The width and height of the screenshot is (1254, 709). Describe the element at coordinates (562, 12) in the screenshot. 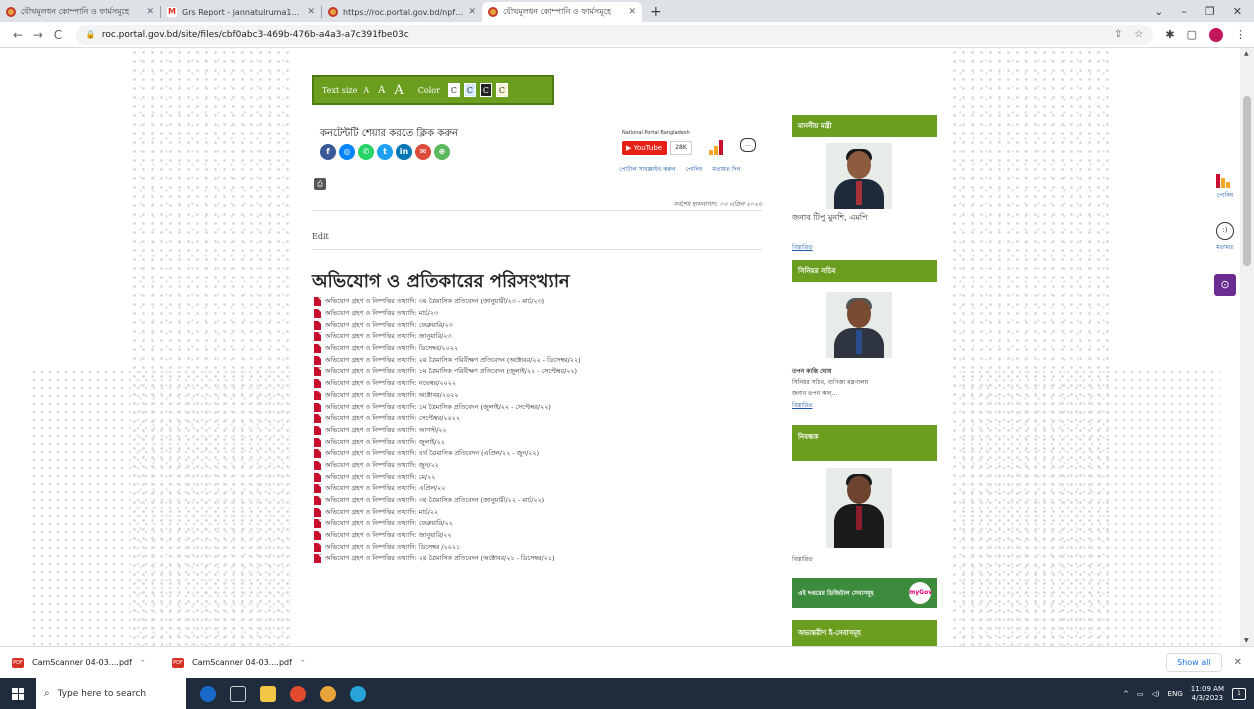

I see `browser-tab-active: যৌথমূলধন কোম্পানি ও ফার্মসমূহে ✕` at that location.